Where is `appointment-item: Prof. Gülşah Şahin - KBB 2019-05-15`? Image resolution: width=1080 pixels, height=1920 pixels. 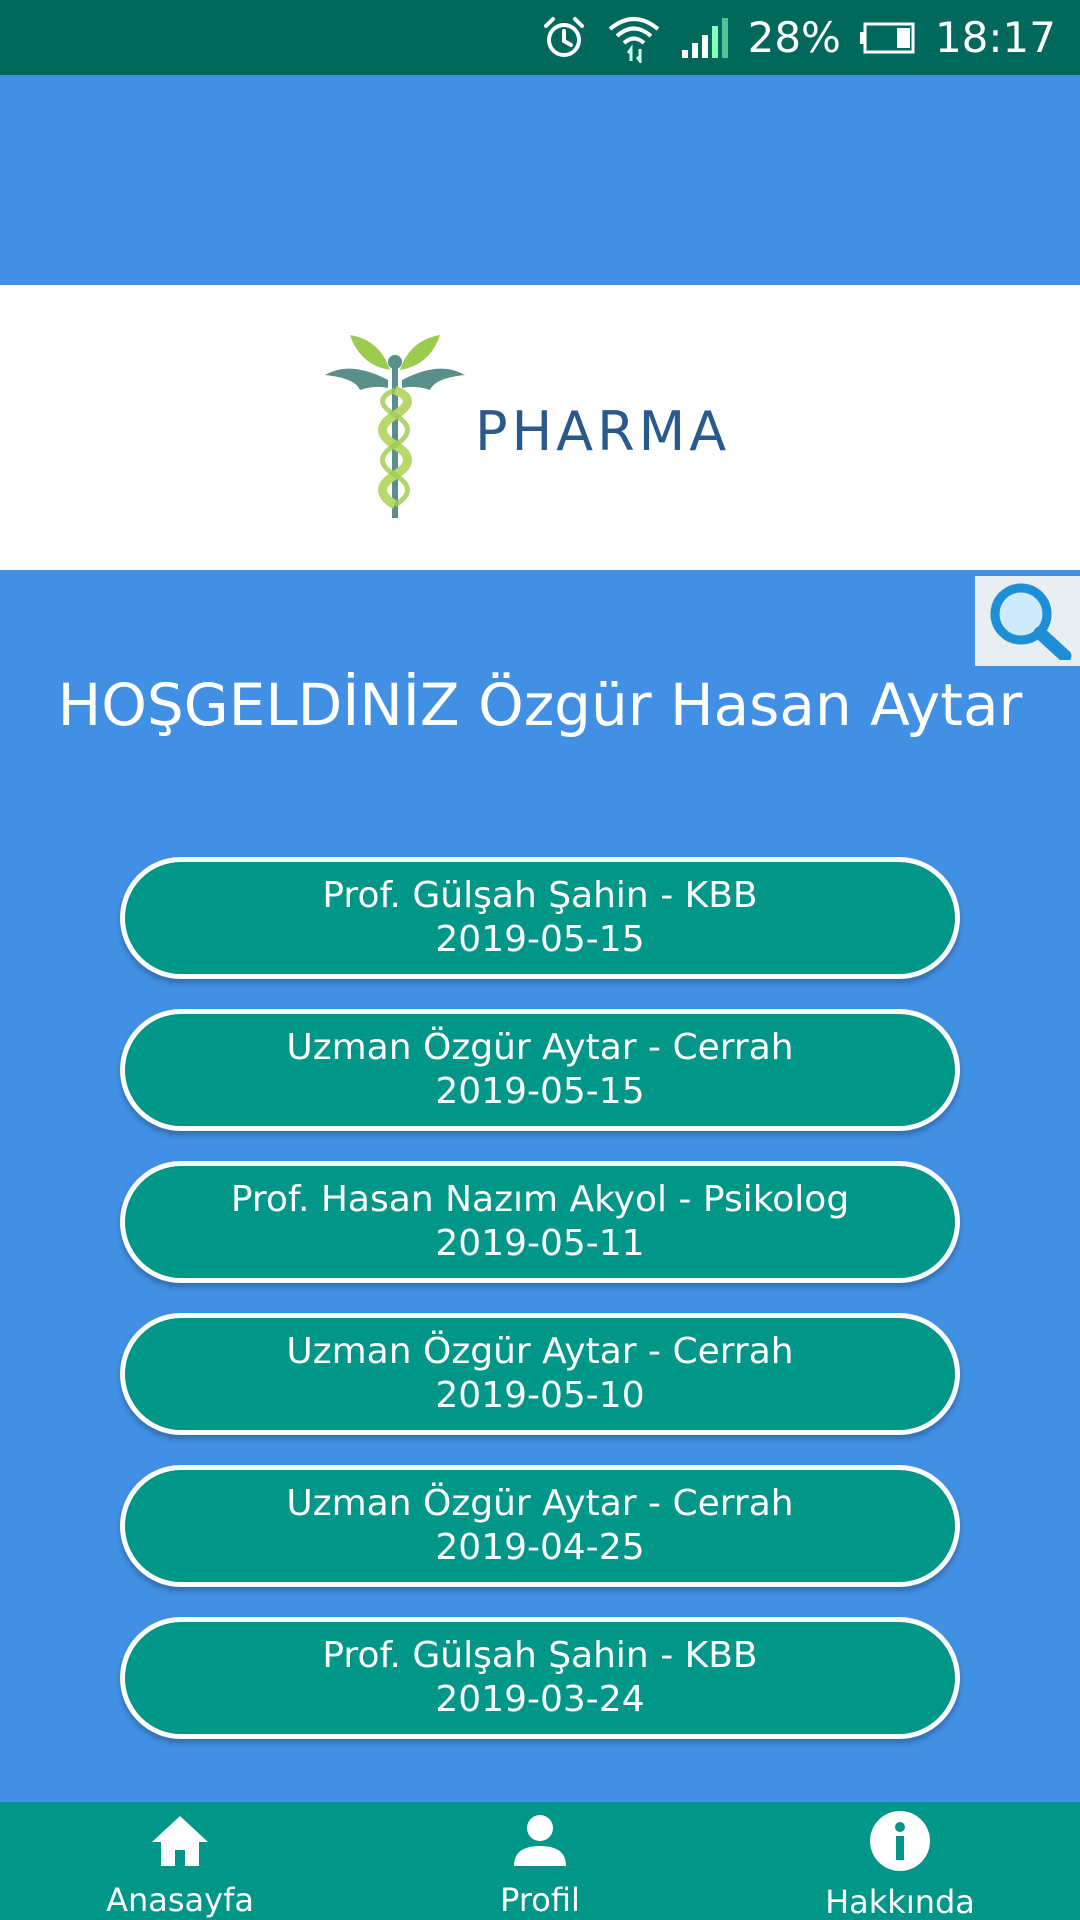 appointment-item: Prof. Gülşah Şahin - KBB 2019-05-15 is located at coordinates (540, 918).